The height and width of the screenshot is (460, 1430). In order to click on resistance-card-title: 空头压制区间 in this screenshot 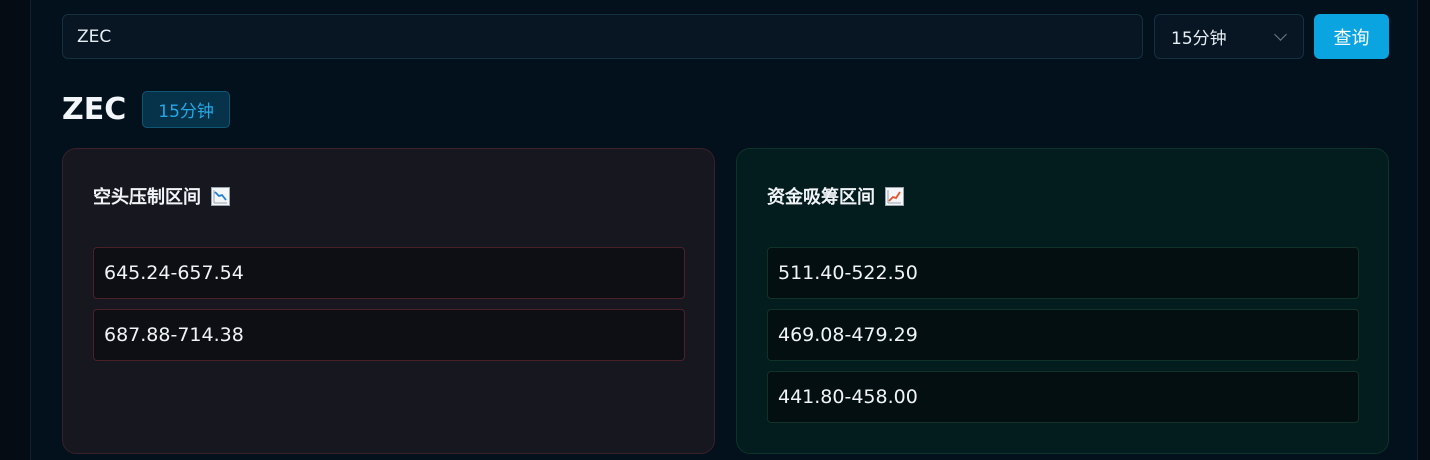, I will do `click(161, 196)`.